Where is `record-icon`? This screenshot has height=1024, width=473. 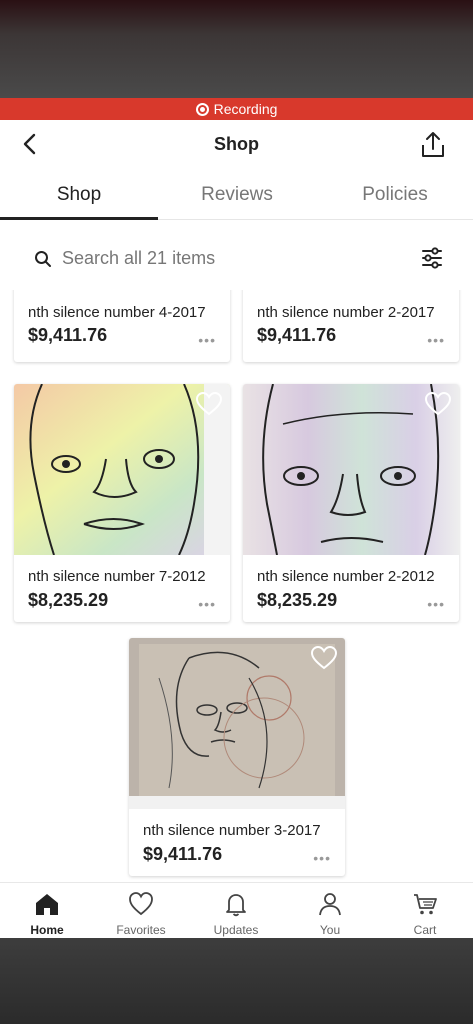 record-icon is located at coordinates (202, 109).